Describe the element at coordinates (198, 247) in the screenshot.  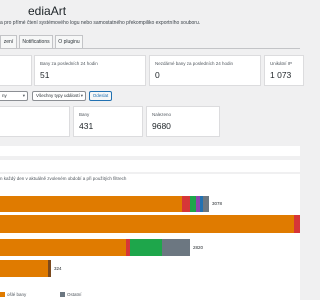
I see `bar-total-label: 2820` at that location.